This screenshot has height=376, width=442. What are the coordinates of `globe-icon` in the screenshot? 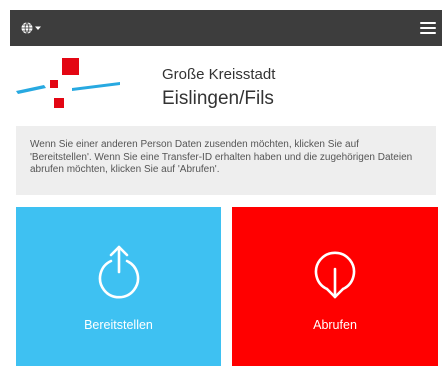 It's located at (31, 28).